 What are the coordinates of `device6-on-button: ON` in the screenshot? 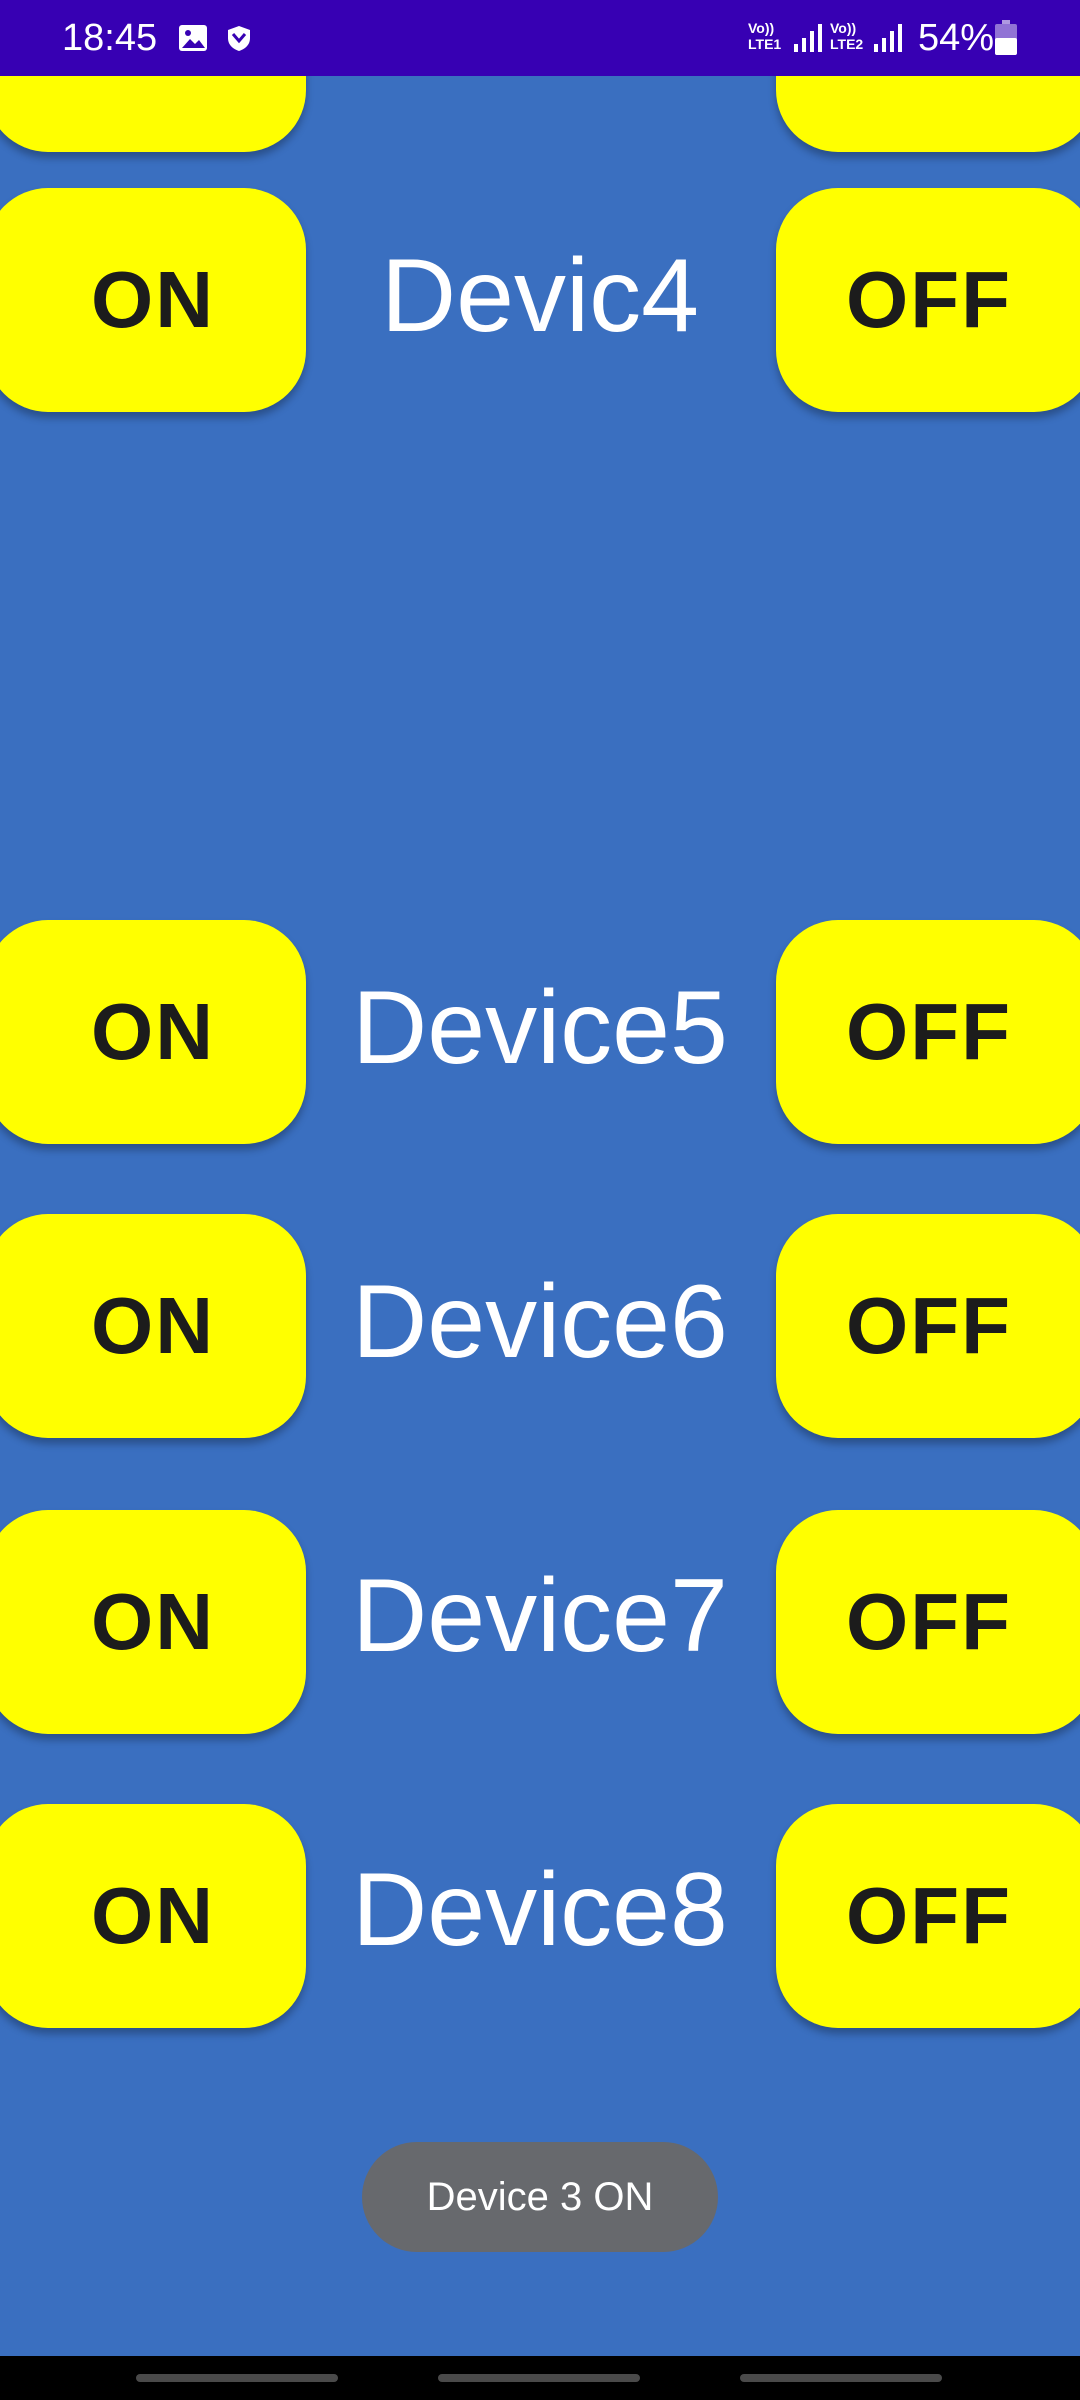 It's located at (153, 1326).